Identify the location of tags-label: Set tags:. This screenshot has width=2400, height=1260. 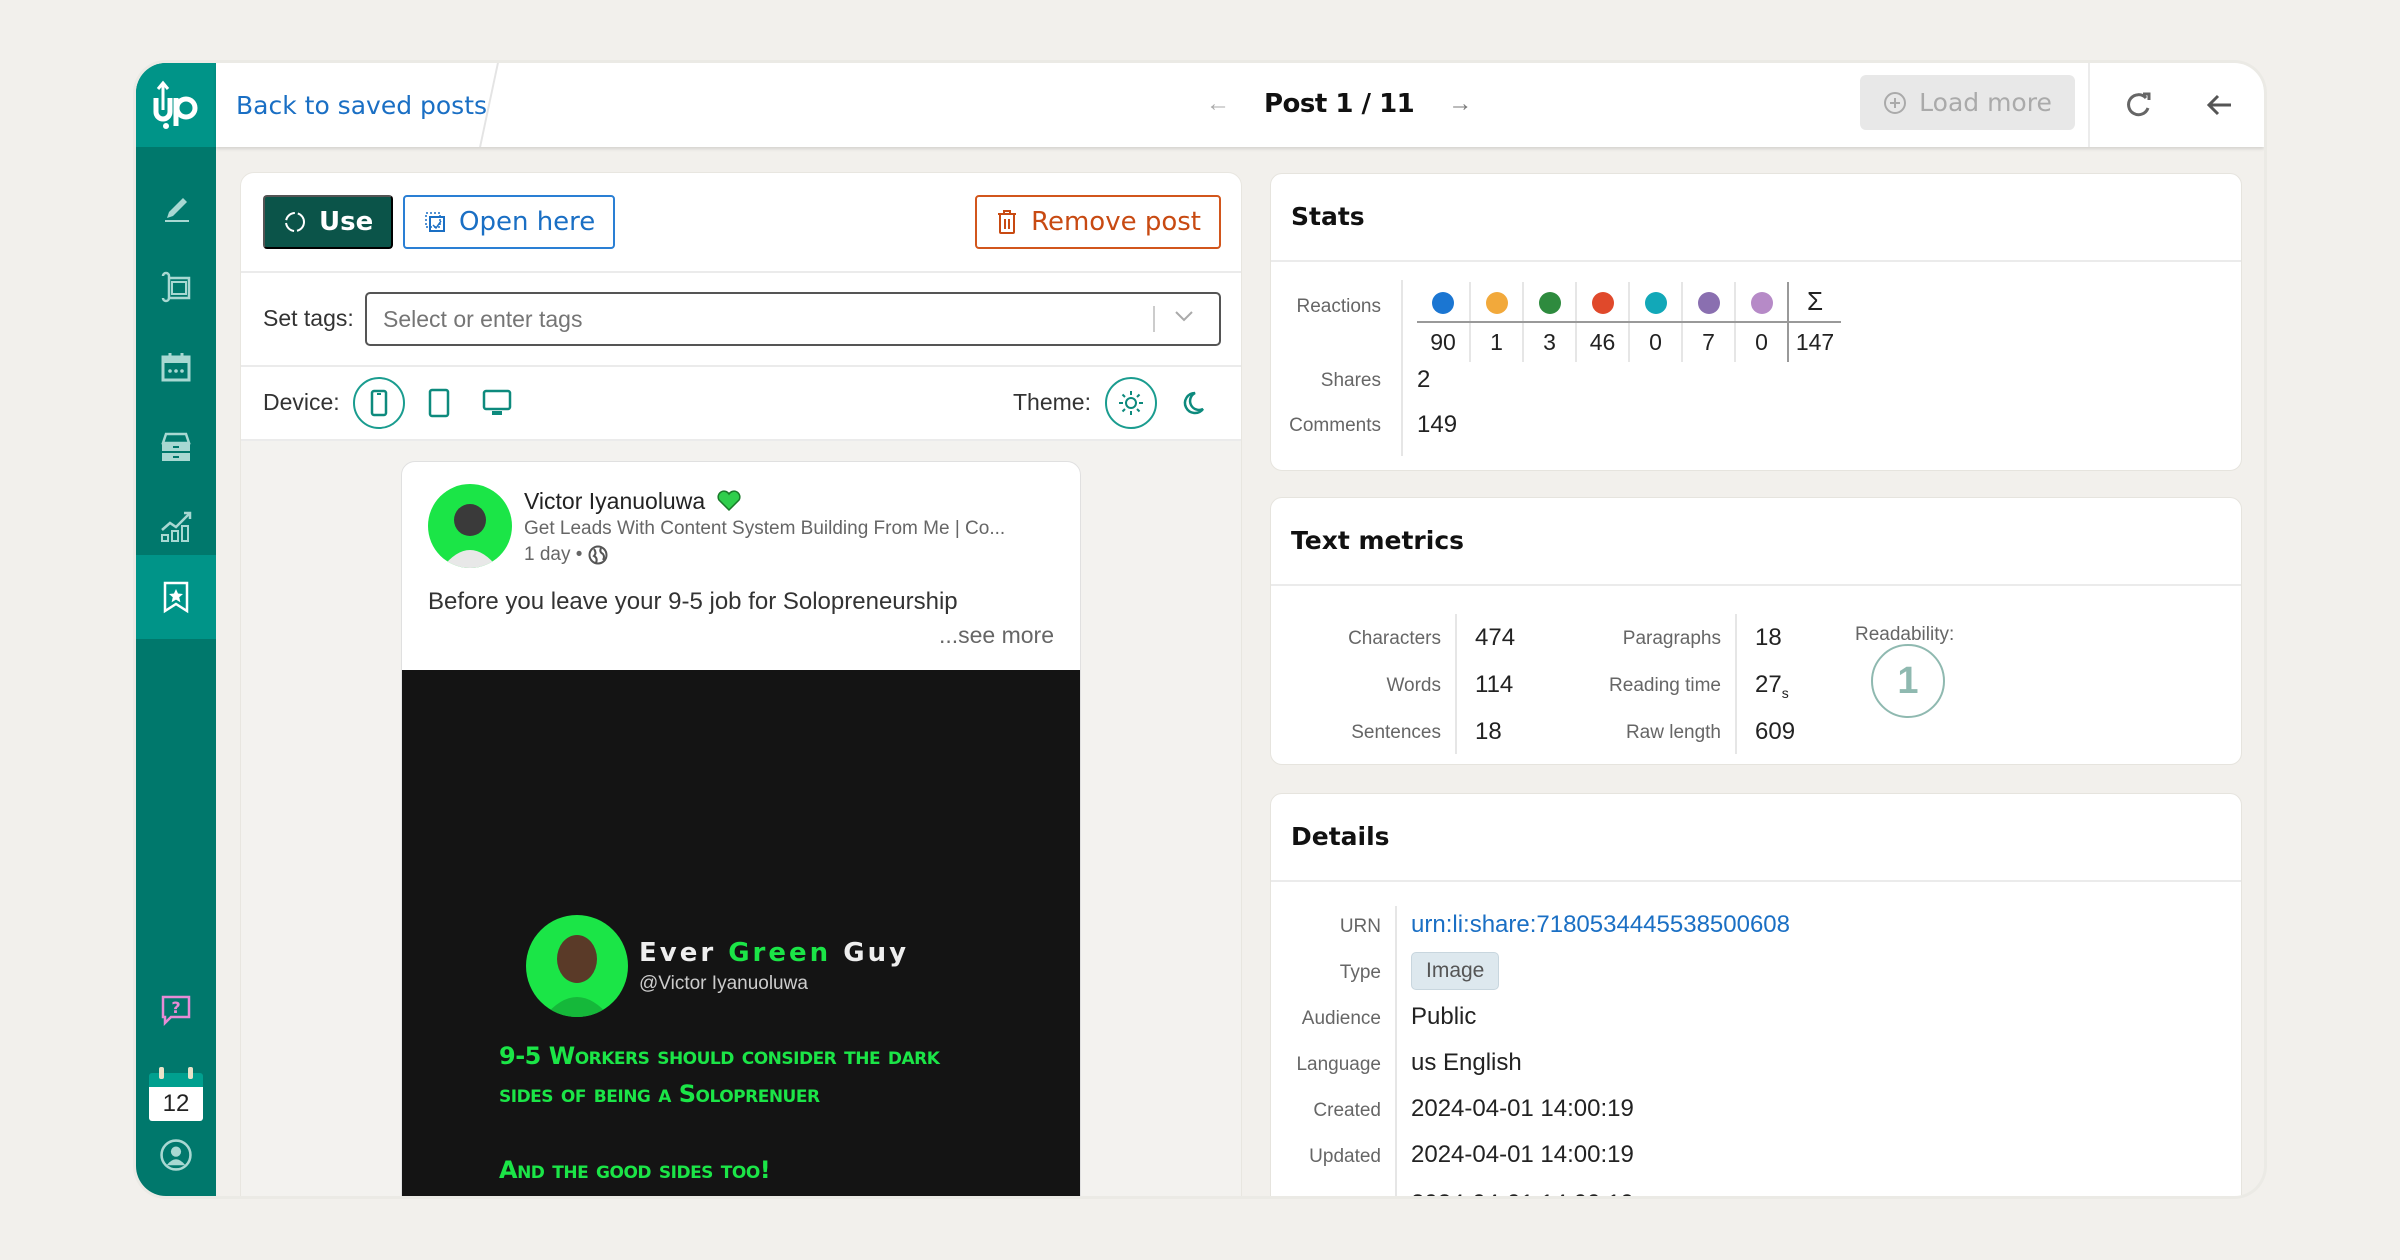
(308, 318).